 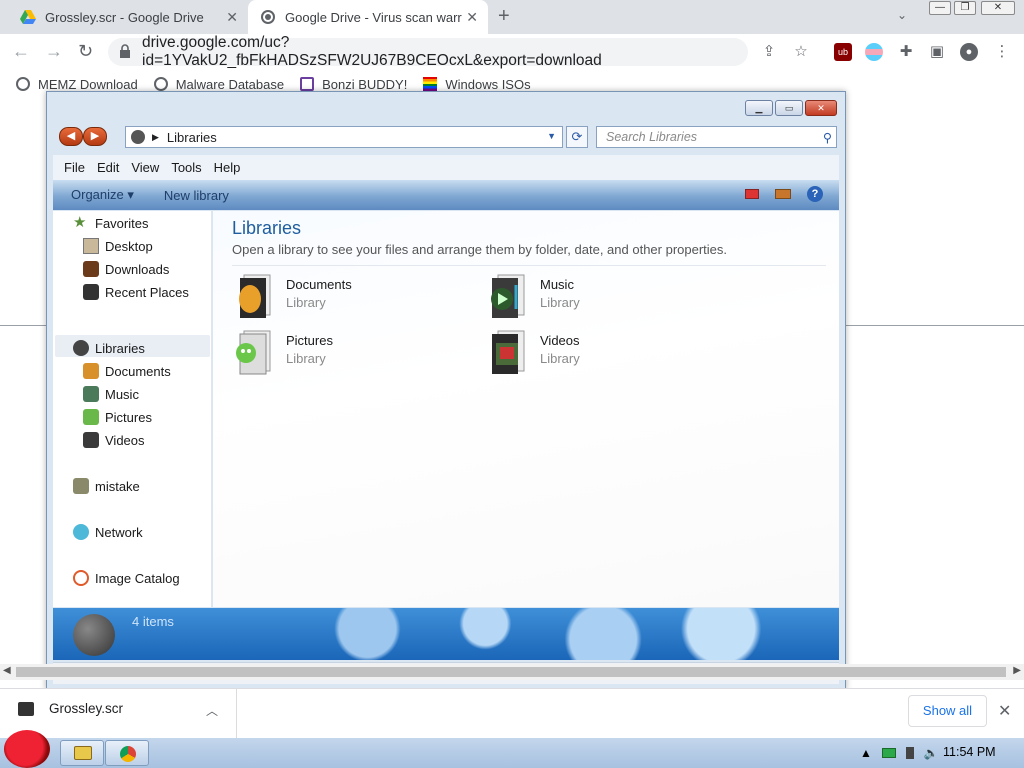 I want to click on library-music: Music Library, so click(x=534, y=298).